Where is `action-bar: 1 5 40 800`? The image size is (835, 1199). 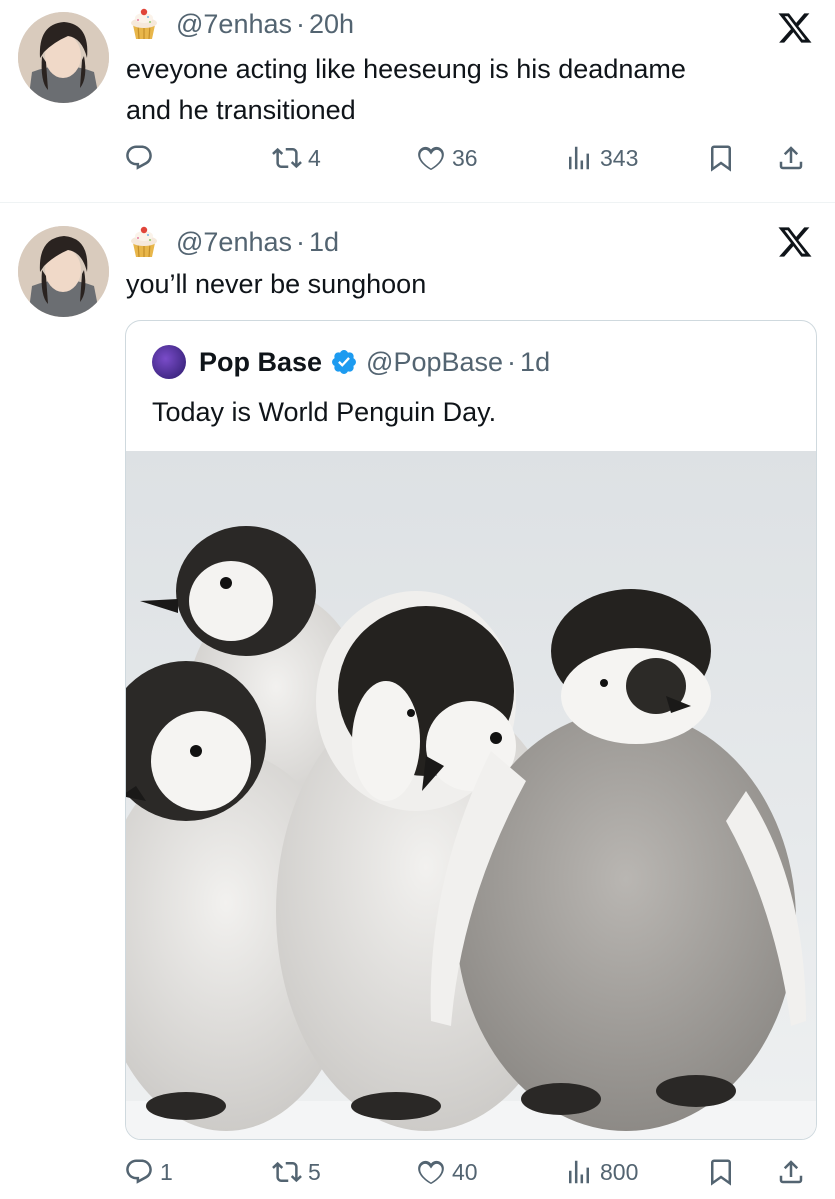
action-bar: 1 5 40 800 is located at coordinates (474, 1172).